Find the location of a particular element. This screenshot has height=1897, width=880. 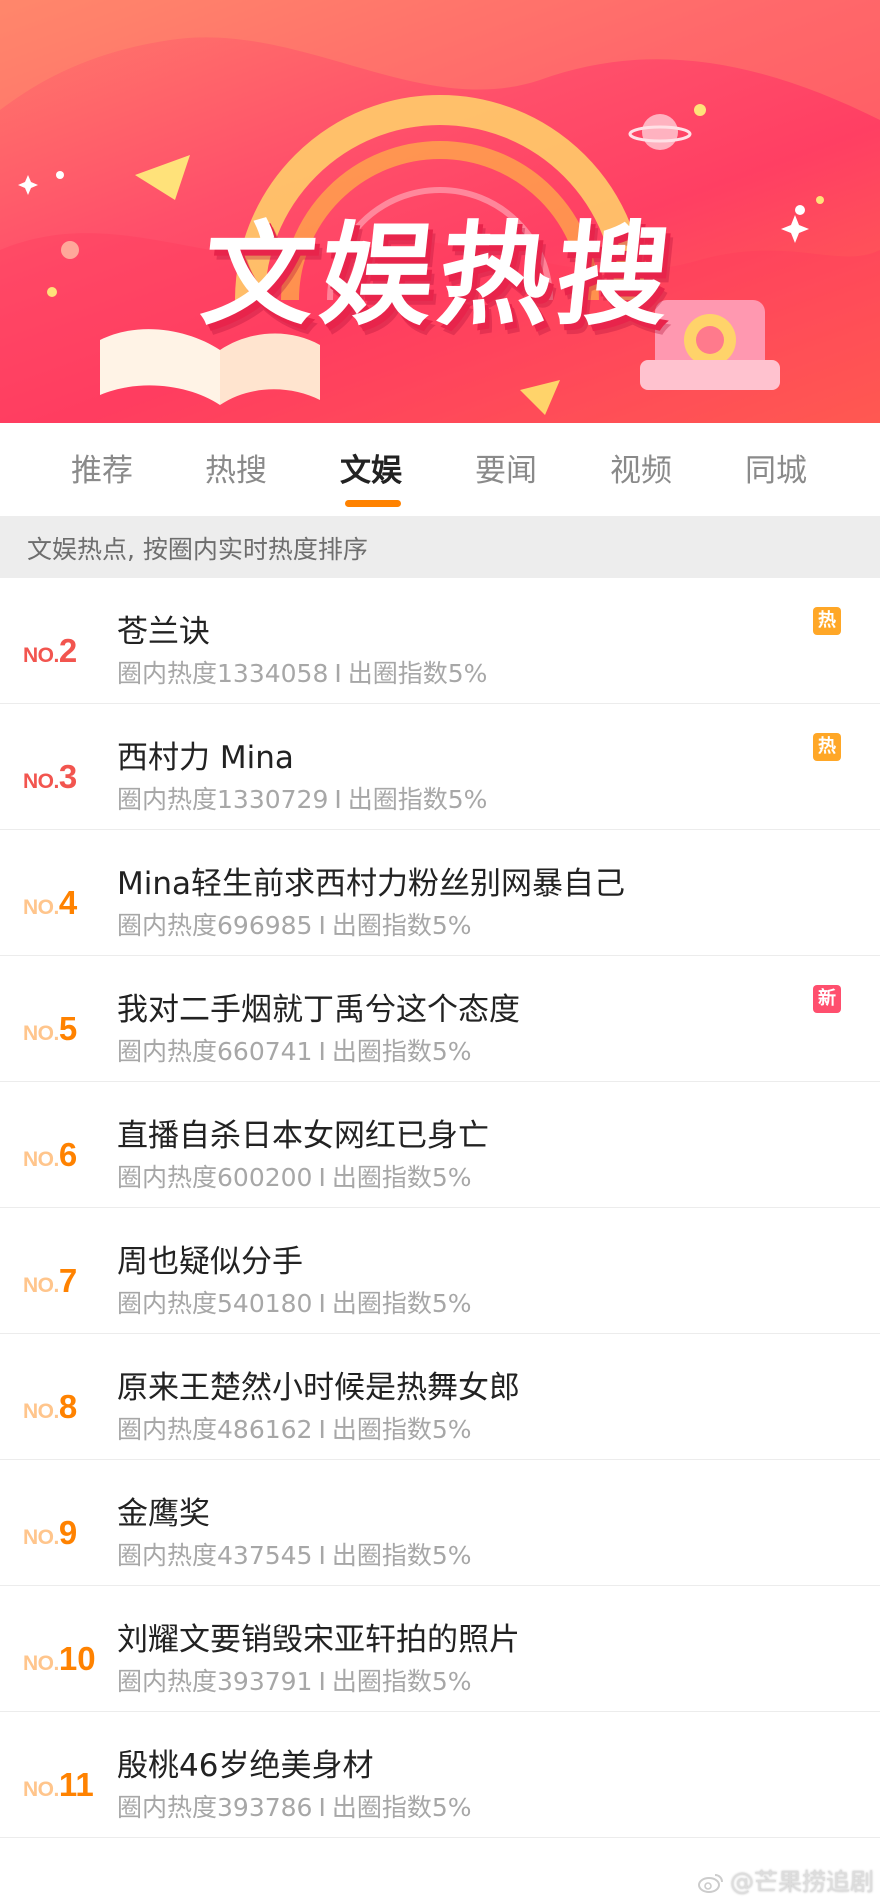

section-subtitle-bar: 文娱热点, 按圈内实时热度排序 is located at coordinates (440, 547).